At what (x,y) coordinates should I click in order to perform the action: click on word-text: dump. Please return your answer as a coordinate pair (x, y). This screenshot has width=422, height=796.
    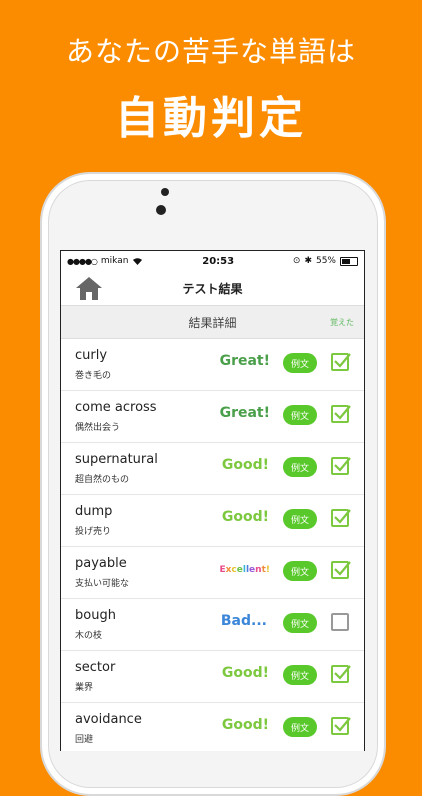
    Looking at the image, I should click on (94, 511).